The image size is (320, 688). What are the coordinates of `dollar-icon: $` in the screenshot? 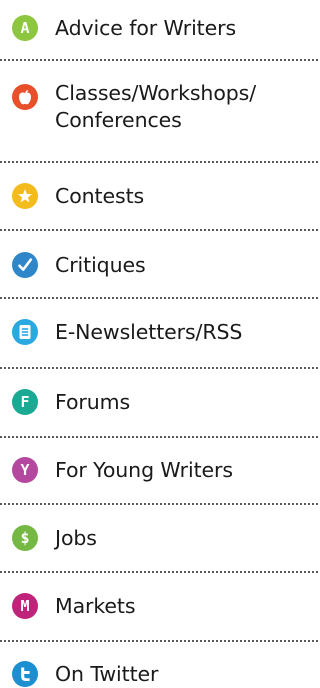 It's located at (25, 538).